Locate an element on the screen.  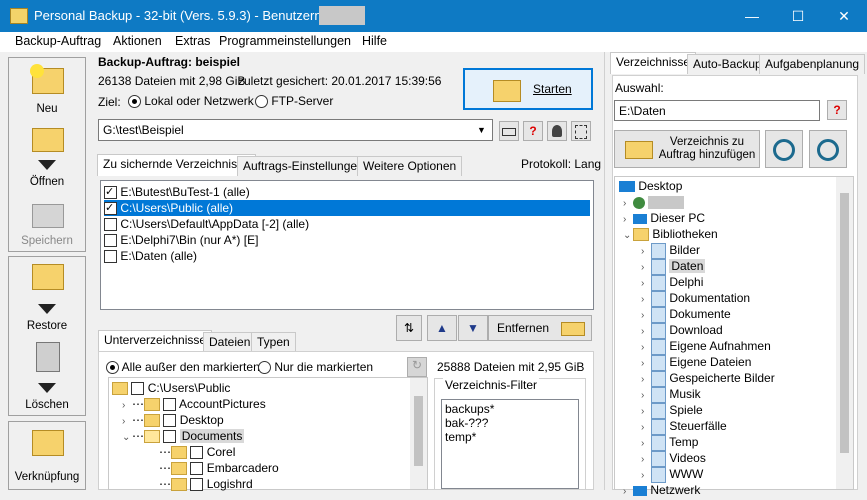
tab-types: Typen is located at coordinates (273, 342).